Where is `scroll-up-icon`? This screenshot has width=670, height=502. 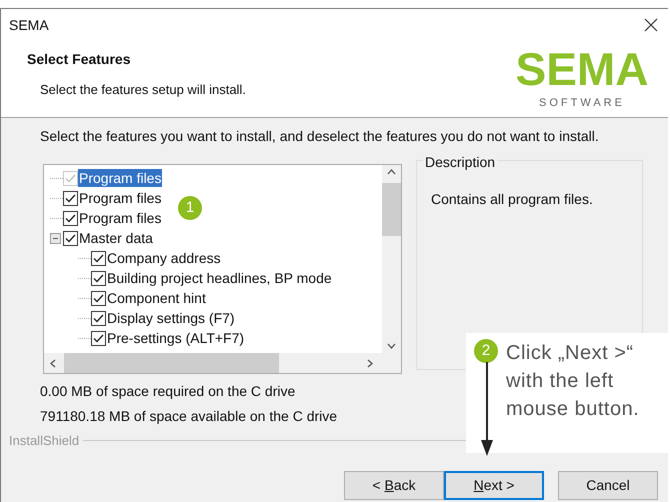
scroll-up-icon is located at coordinates (391, 172).